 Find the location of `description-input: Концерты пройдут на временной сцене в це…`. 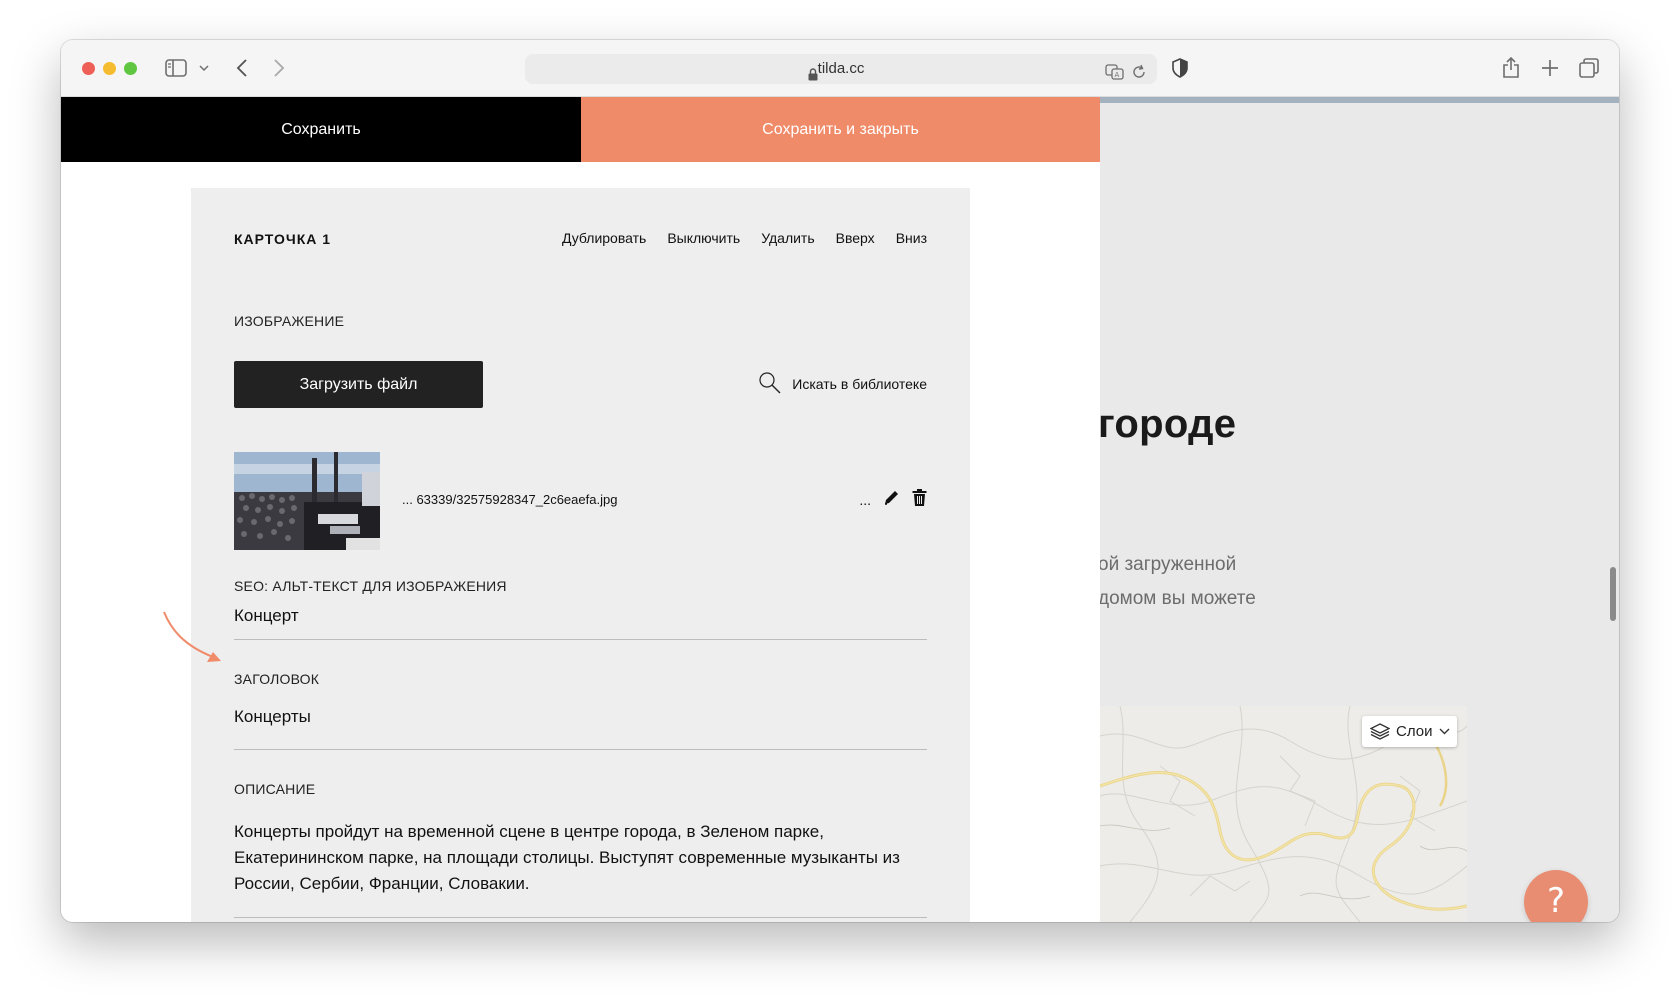

description-input: Концерты пройдут на временной сцене в це… is located at coordinates (580, 858).